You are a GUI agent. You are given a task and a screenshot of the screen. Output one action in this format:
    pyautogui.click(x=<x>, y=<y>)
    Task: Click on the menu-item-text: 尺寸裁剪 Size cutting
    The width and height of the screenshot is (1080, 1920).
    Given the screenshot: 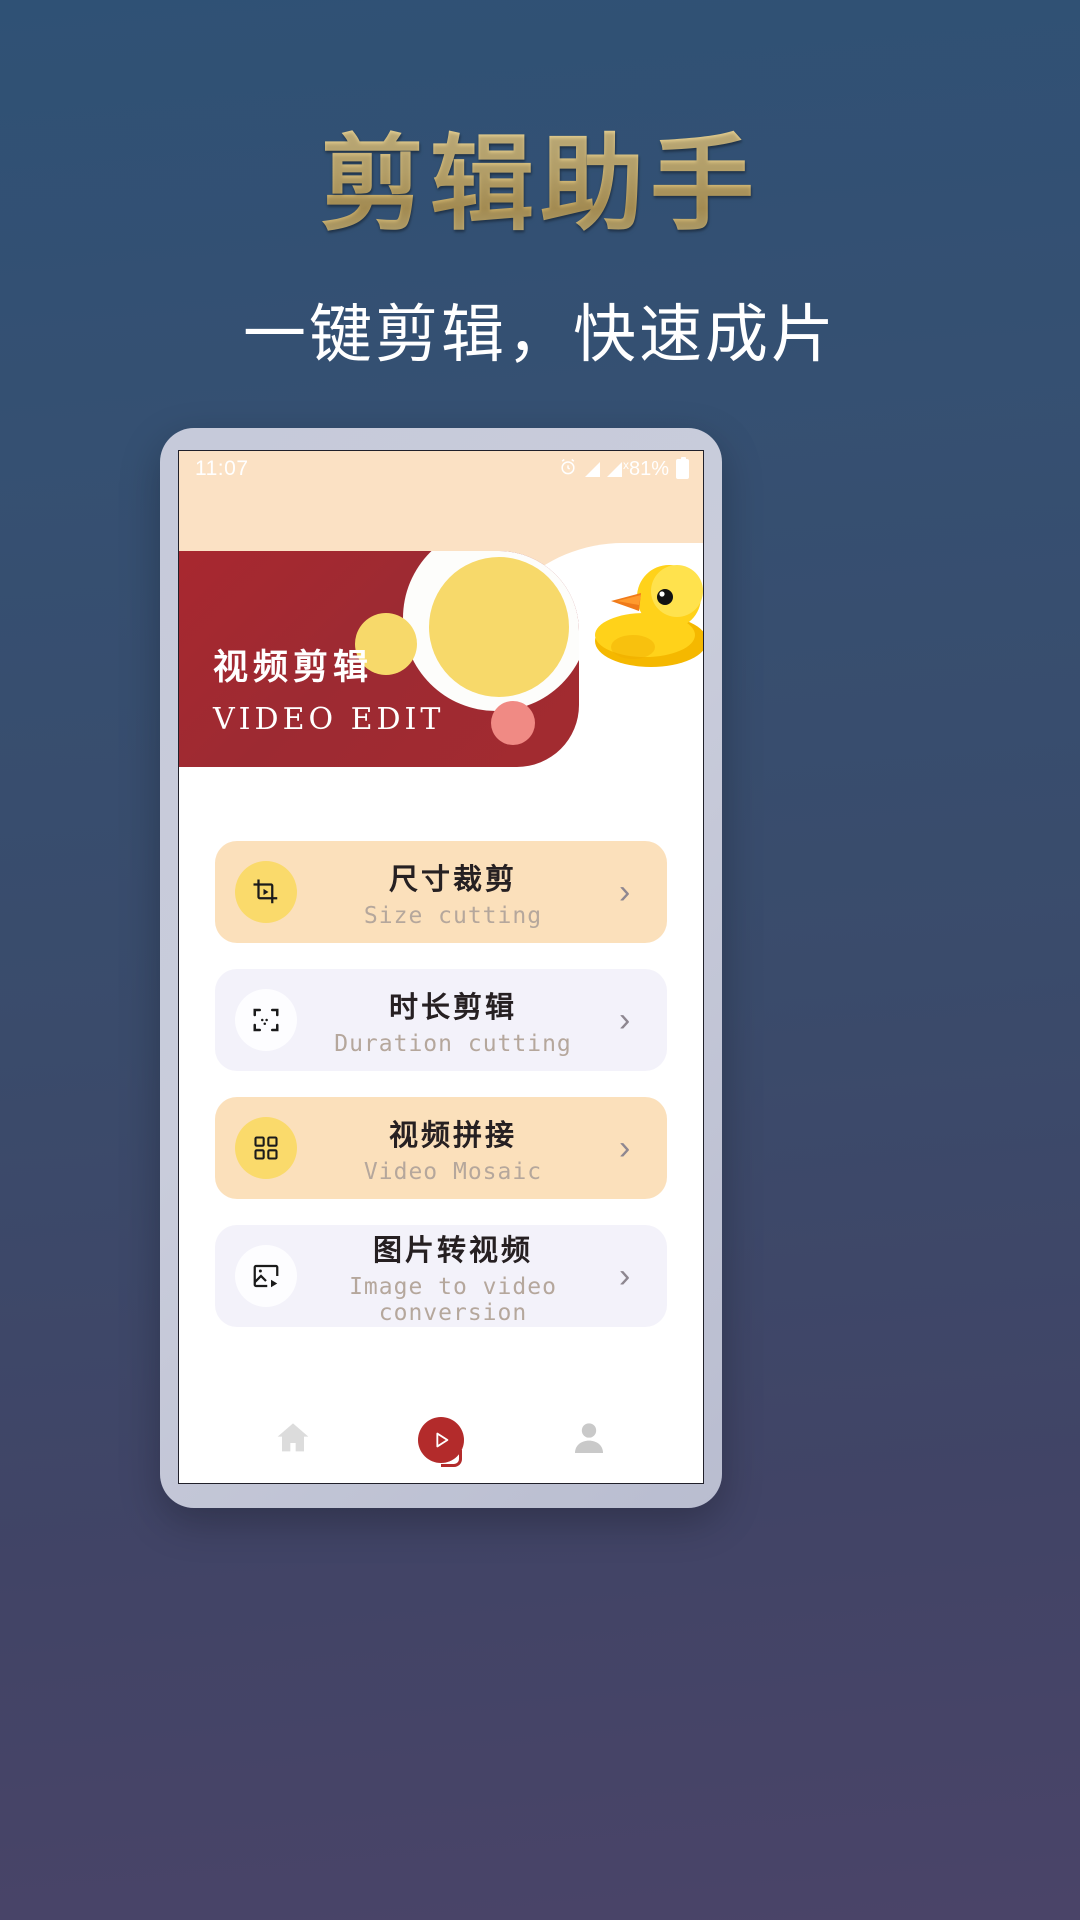 What is the action you would take?
    pyautogui.click(x=453, y=892)
    